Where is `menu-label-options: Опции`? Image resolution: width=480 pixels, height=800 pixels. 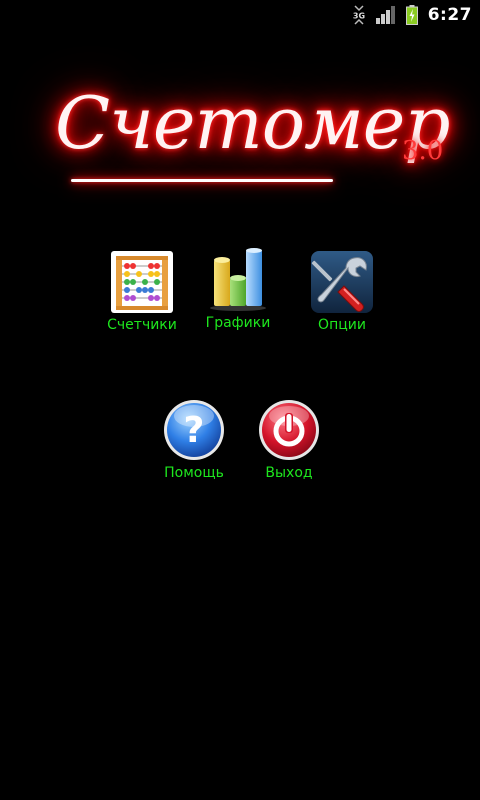
menu-label-options: Опции is located at coordinates (342, 325).